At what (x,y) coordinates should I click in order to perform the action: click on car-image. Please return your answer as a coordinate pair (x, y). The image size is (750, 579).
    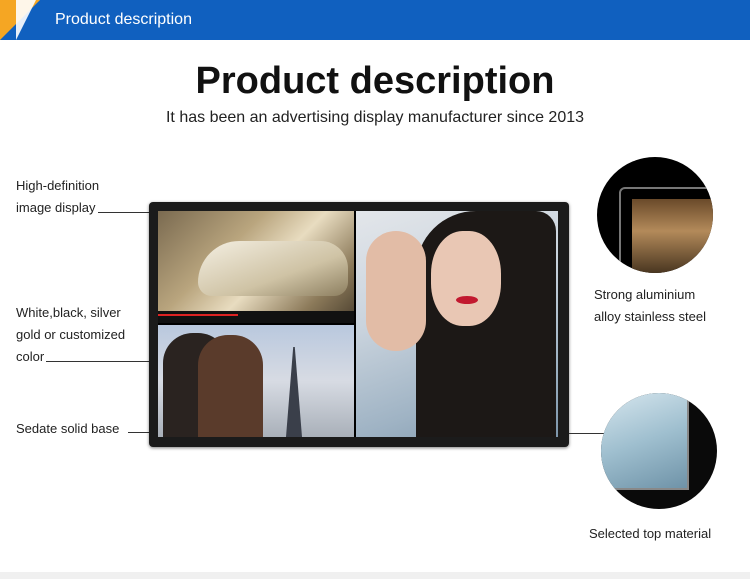
    Looking at the image, I should click on (273, 268).